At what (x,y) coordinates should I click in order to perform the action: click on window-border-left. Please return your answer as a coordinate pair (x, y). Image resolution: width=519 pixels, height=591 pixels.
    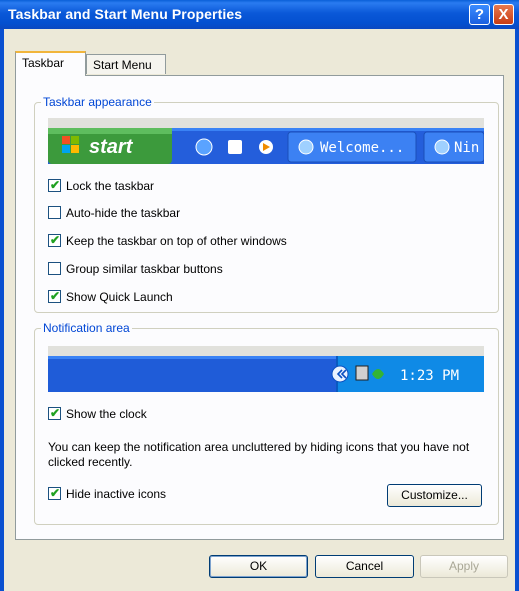
    Looking at the image, I should click on (2, 310).